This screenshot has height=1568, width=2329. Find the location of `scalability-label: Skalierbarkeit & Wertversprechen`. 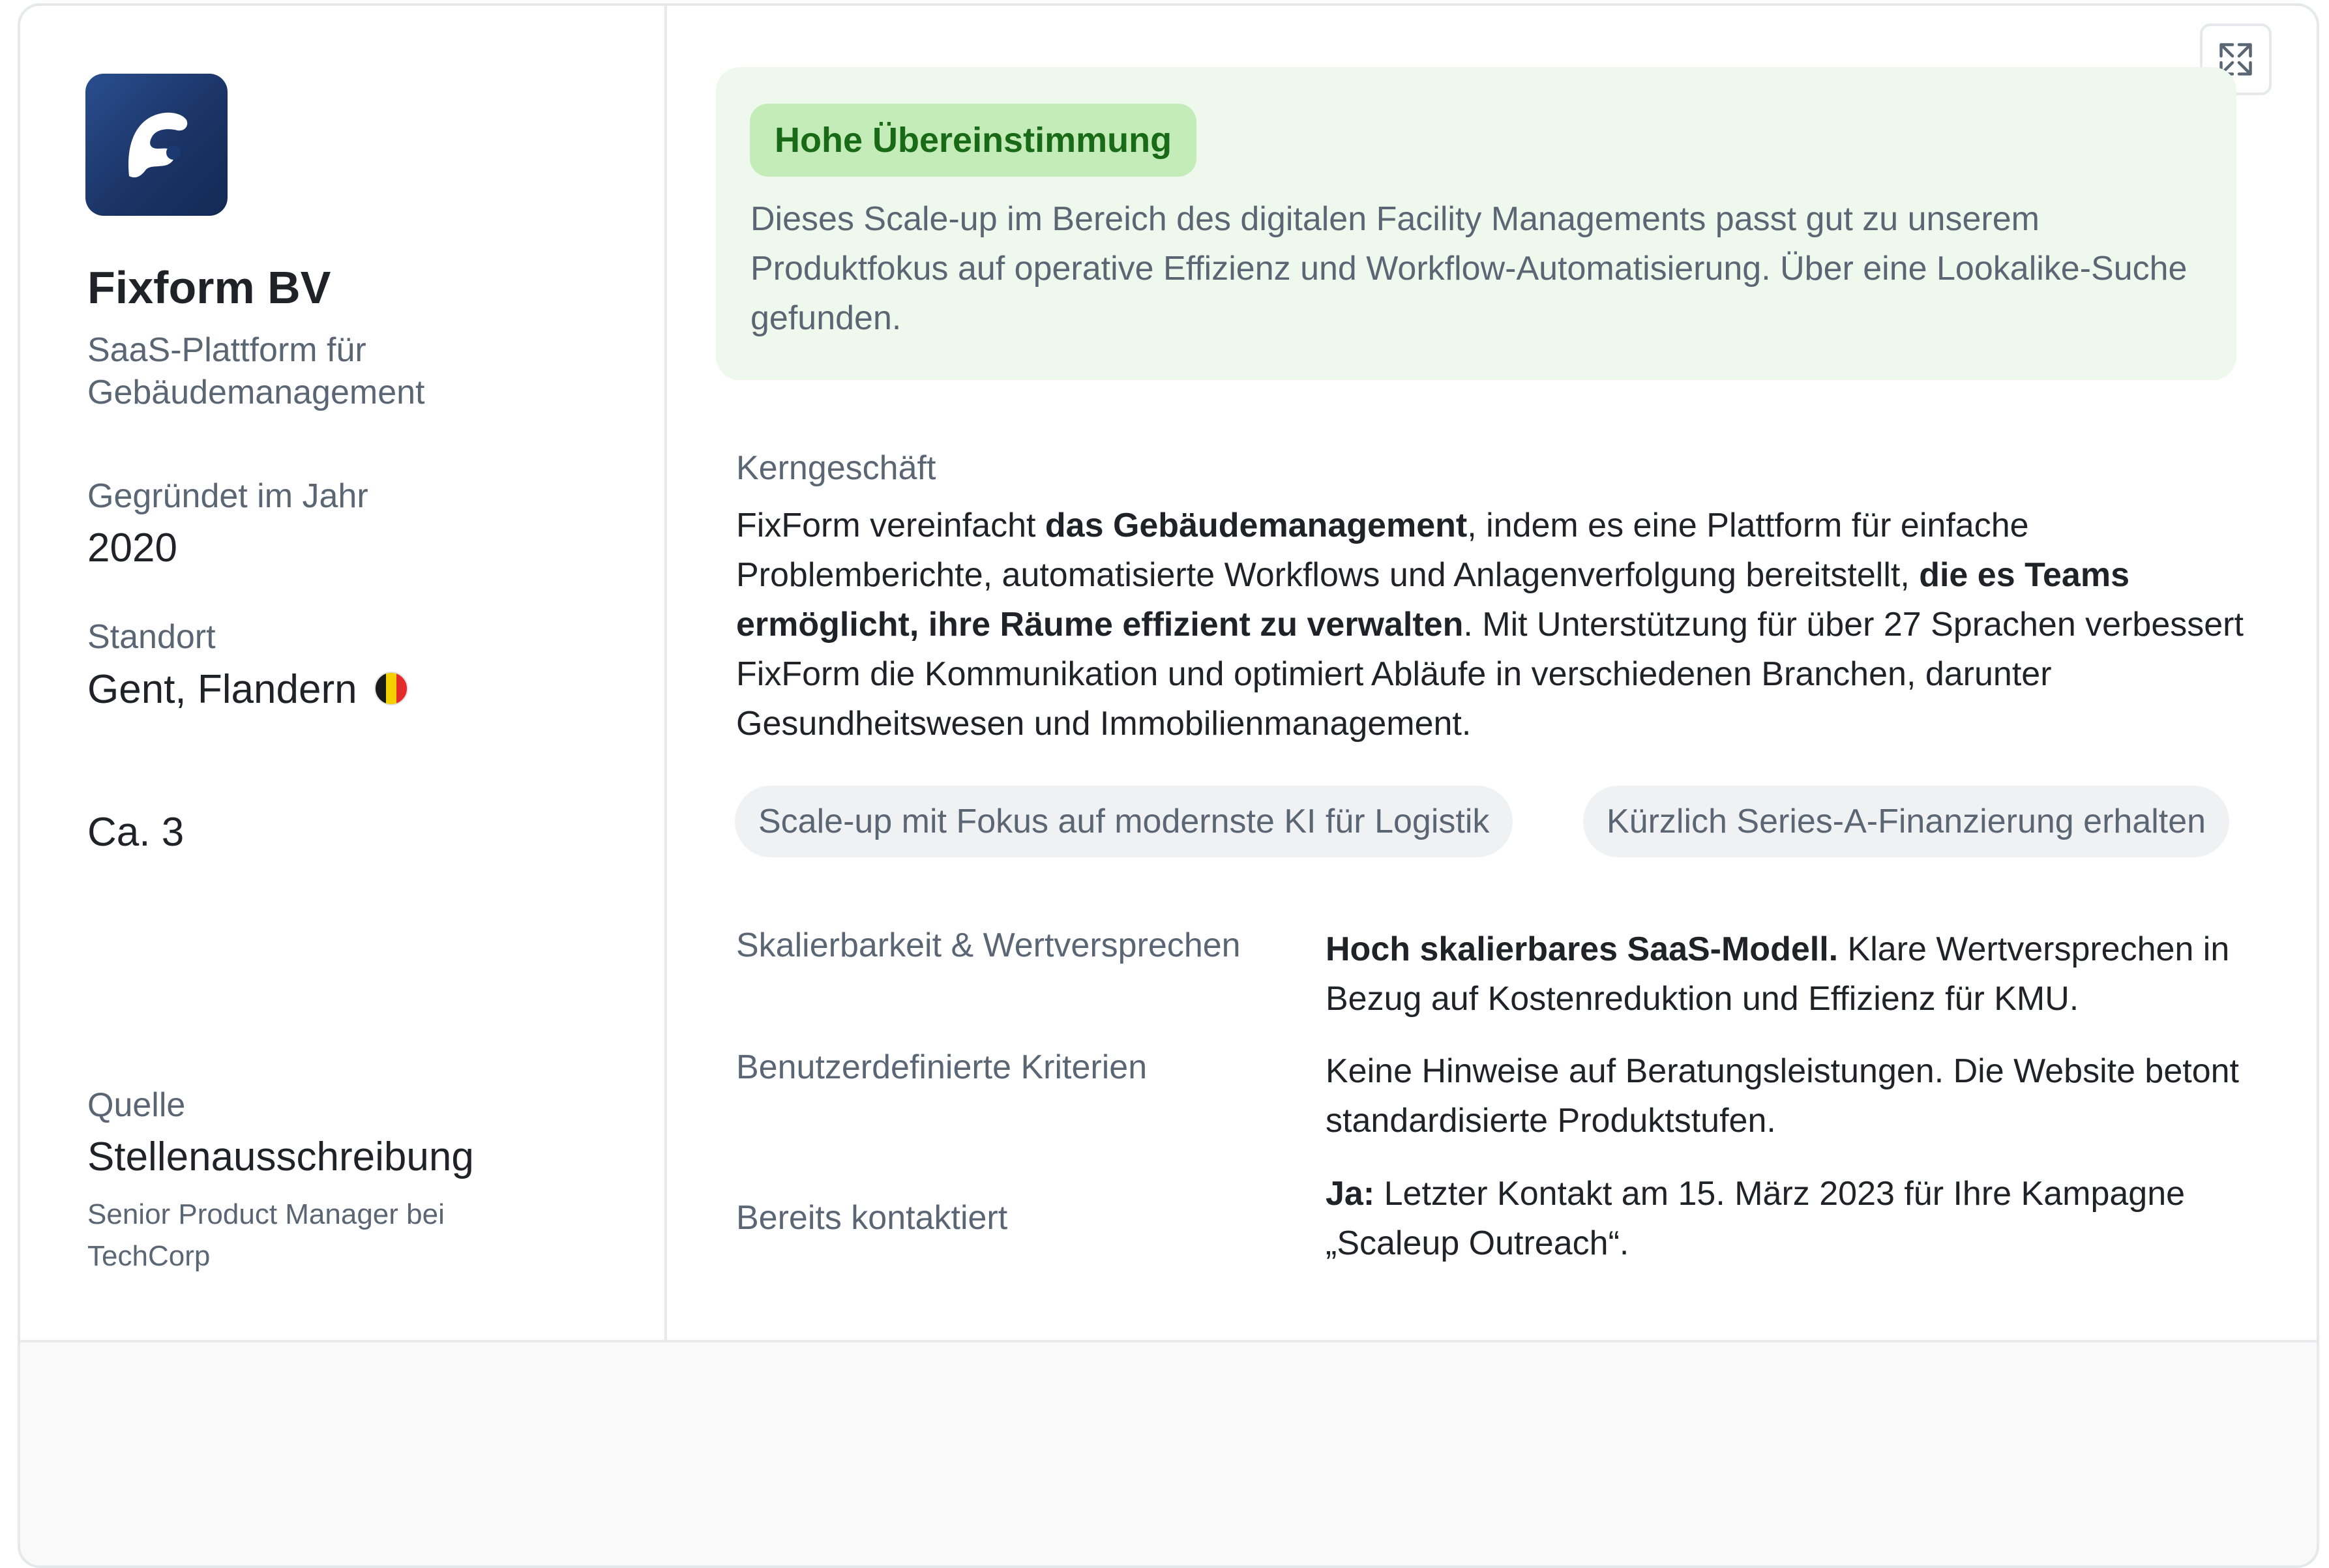

scalability-label: Skalierbarkeit & Wertversprechen is located at coordinates (988, 945).